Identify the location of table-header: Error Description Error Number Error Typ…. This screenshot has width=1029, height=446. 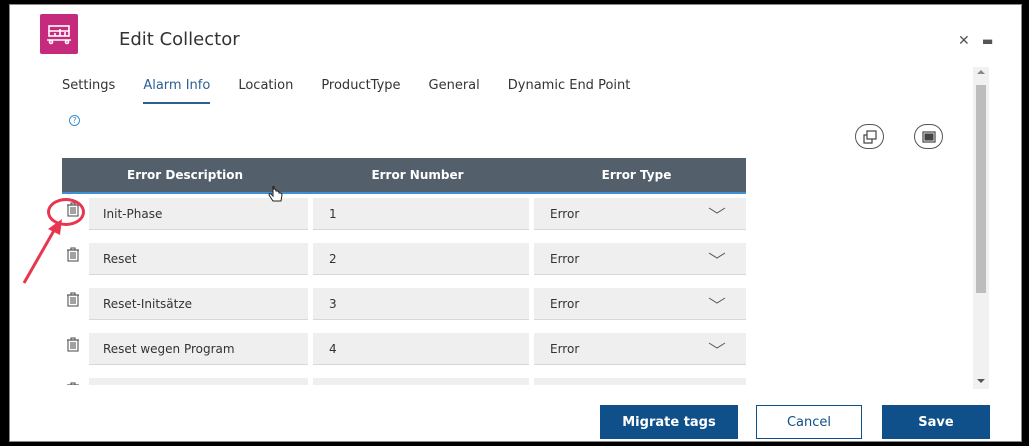
(404, 176).